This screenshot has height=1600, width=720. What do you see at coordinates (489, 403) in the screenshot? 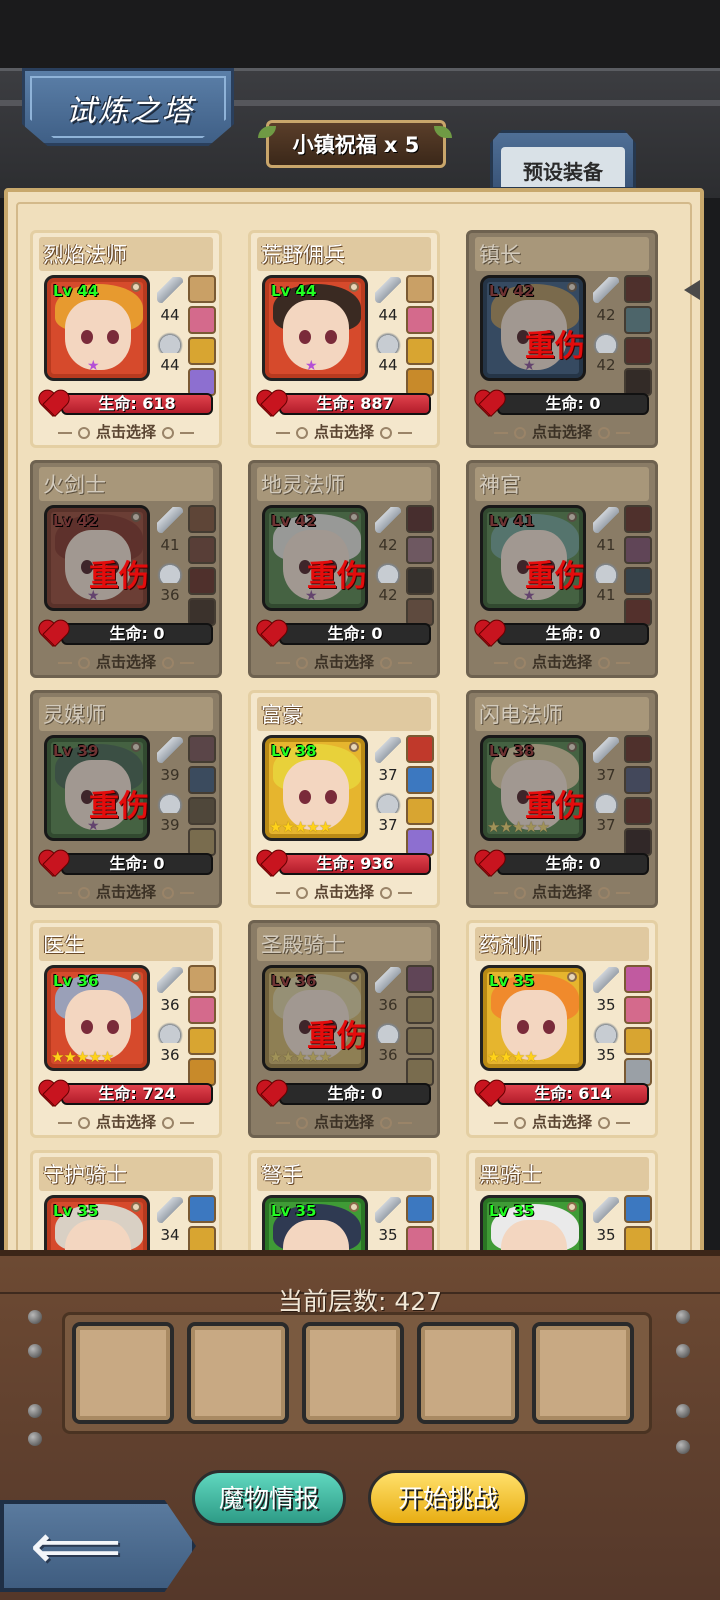
I see `heart-icon` at bounding box center [489, 403].